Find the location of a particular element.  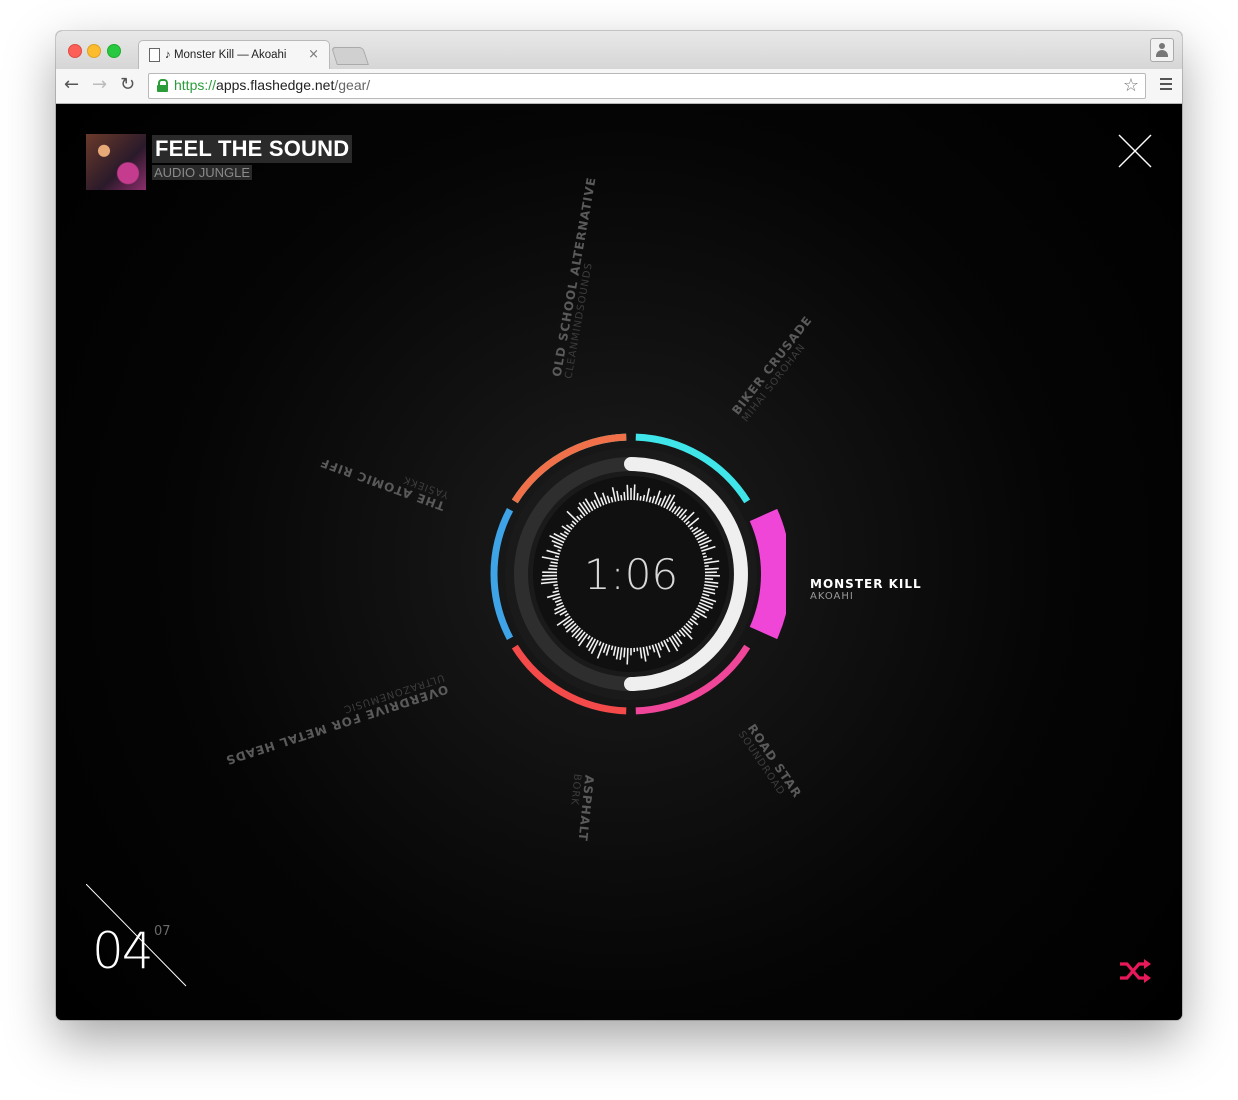

track-road-star: ROAD STAR SOUNDROAD is located at coordinates (770, 764).